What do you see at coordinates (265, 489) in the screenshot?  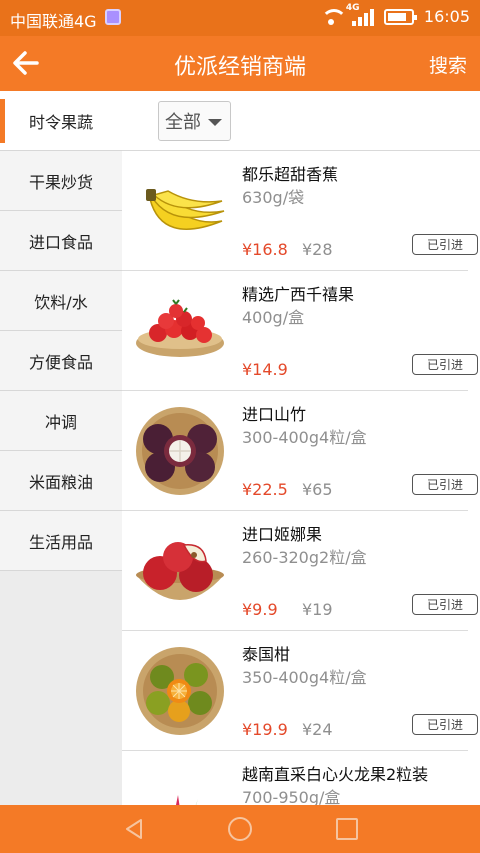 I see `product-price: ¥22.5` at bounding box center [265, 489].